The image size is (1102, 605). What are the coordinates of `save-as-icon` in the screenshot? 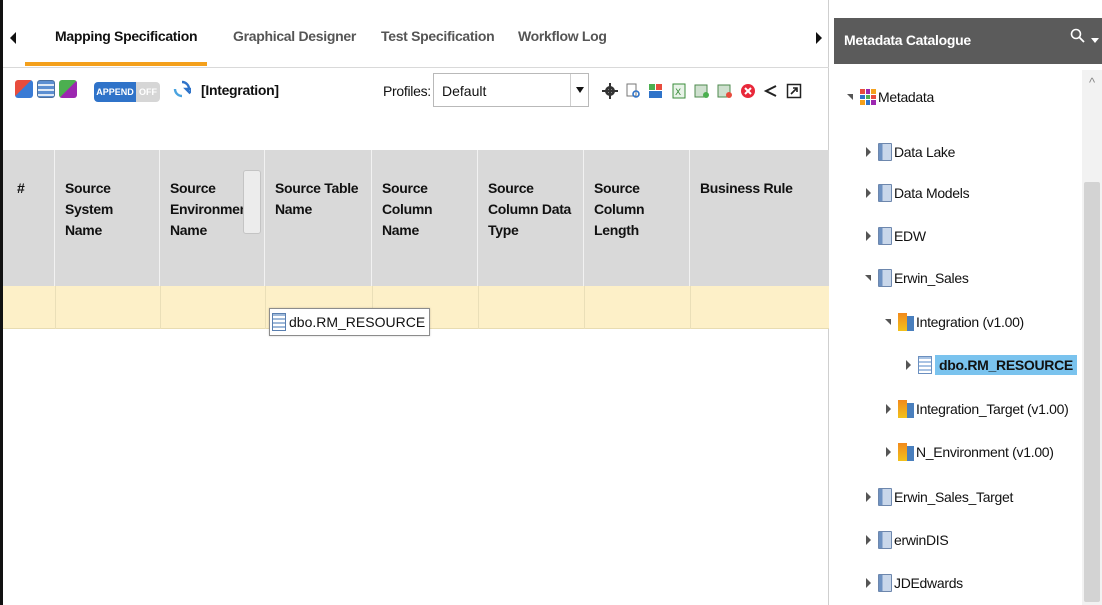 It's located at (725, 91).